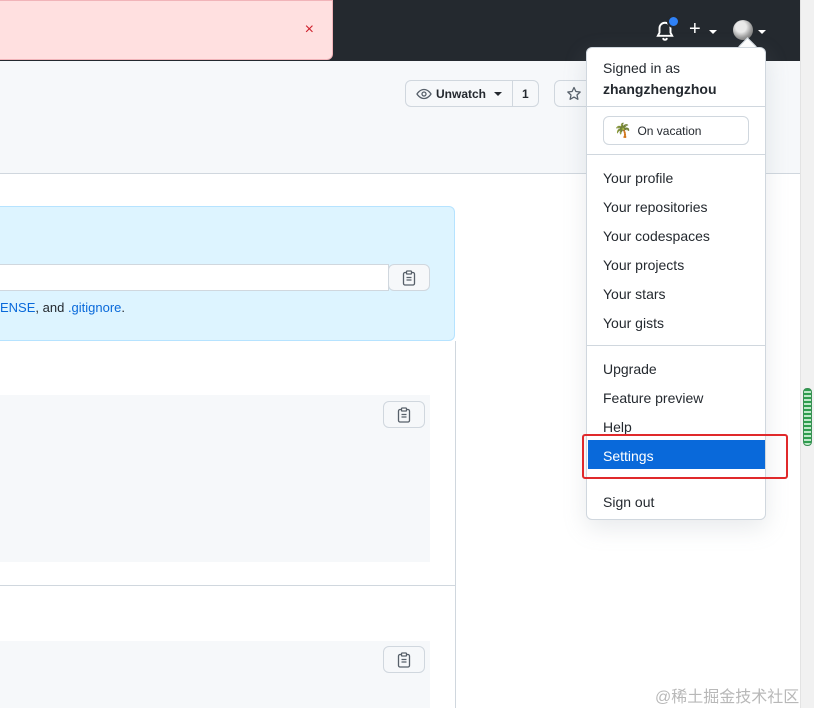  Describe the element at coordinates (655, 207) in the screenshot. I see `menu-item-your-repositories: Your repositories` at that location.